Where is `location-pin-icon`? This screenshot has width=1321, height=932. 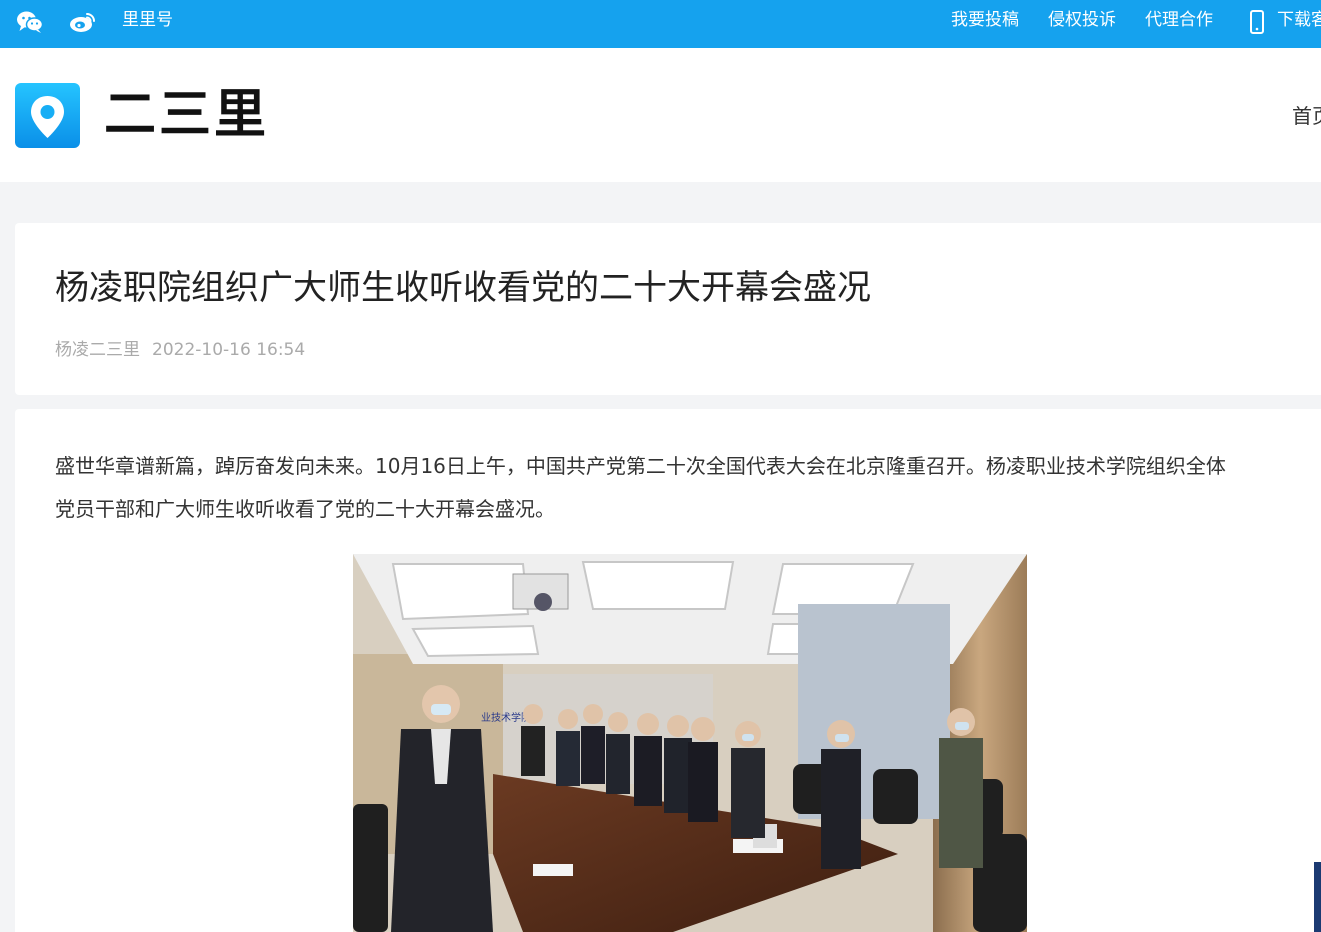 location-pin-icon is located at coordinates (47, 117).